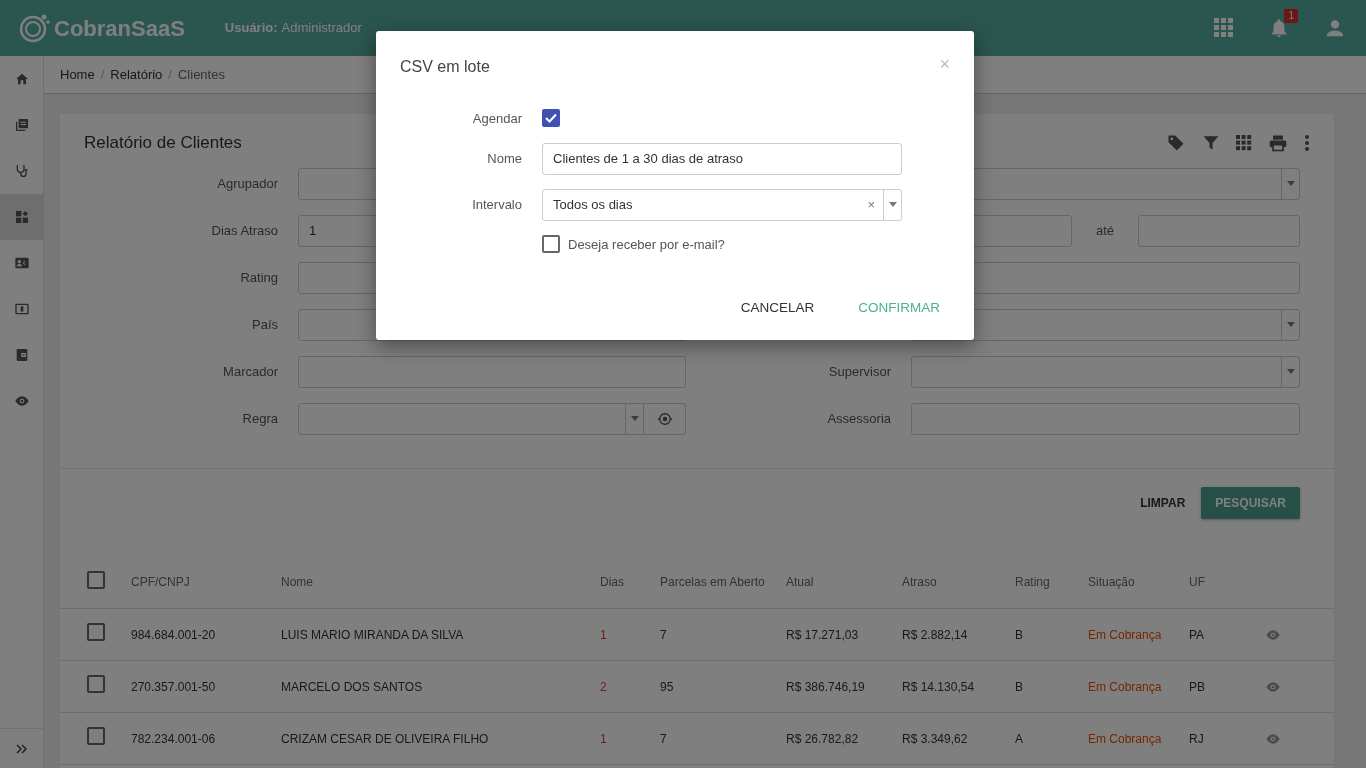 The image size is (1366, 768). Describe the element at coordinates (1197, 582) in the screenshot. I see `column-header: UF` at that location.